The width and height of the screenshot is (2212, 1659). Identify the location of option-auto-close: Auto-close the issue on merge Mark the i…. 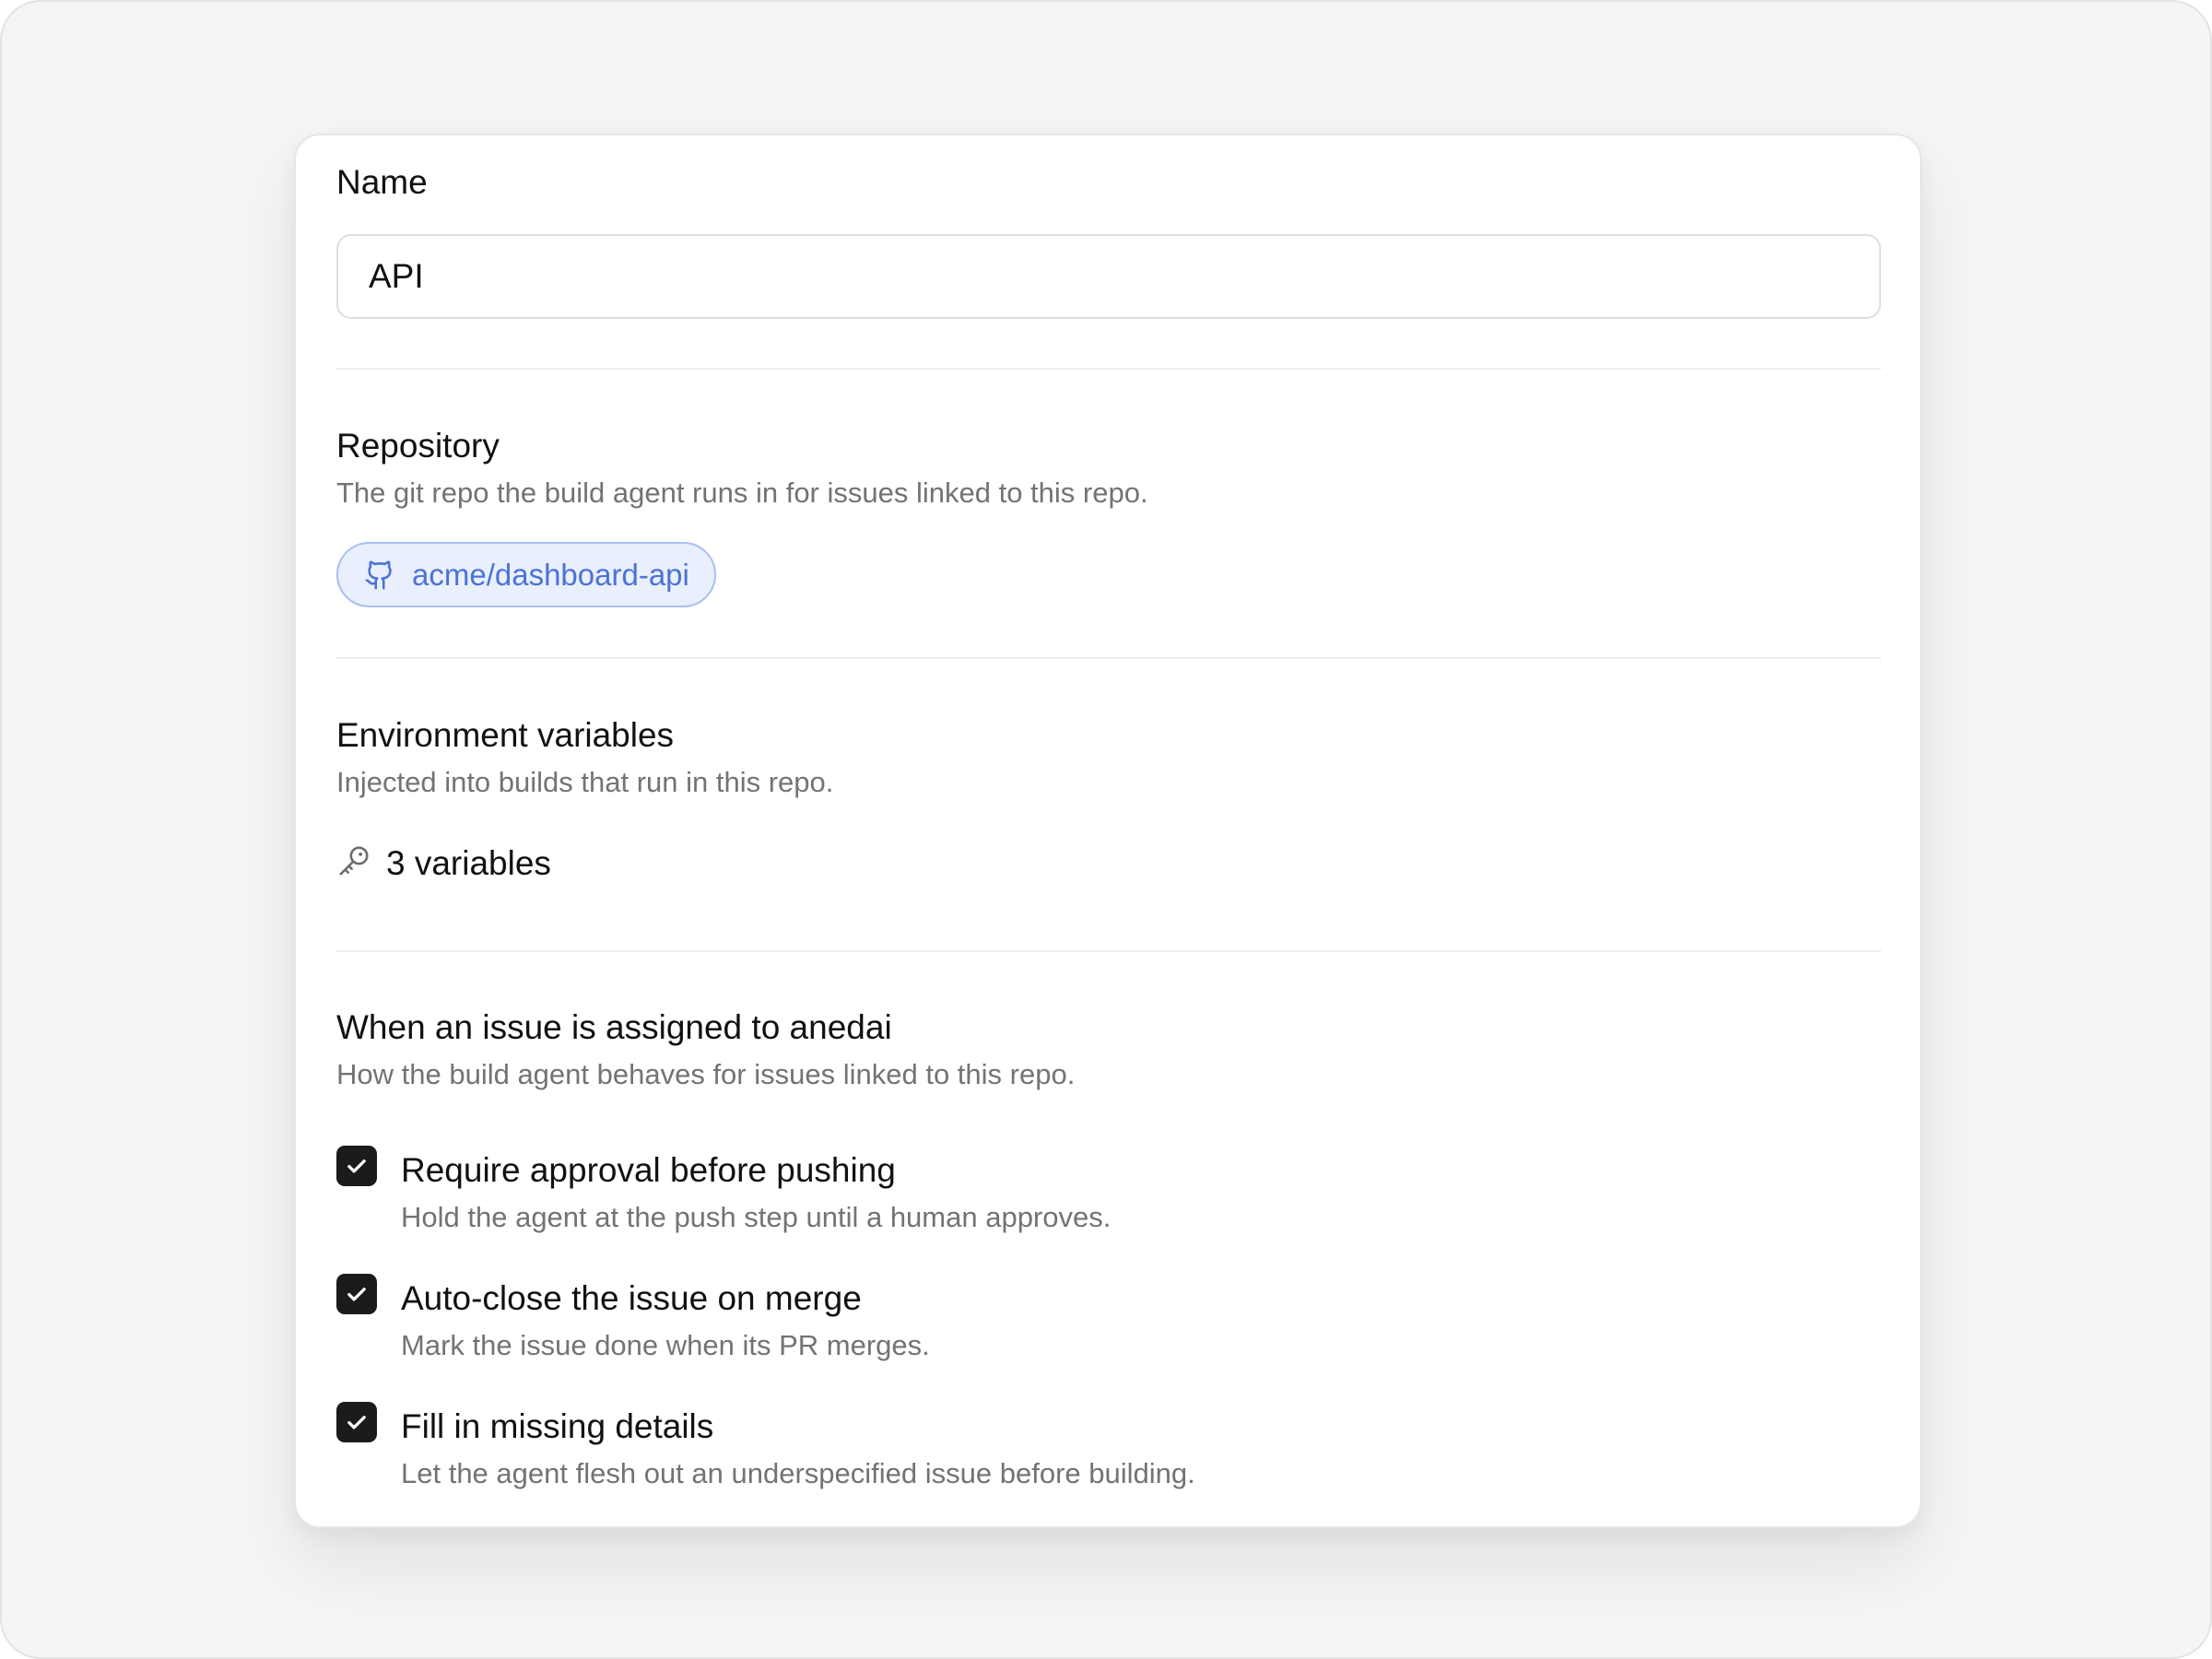
(935, 1324).